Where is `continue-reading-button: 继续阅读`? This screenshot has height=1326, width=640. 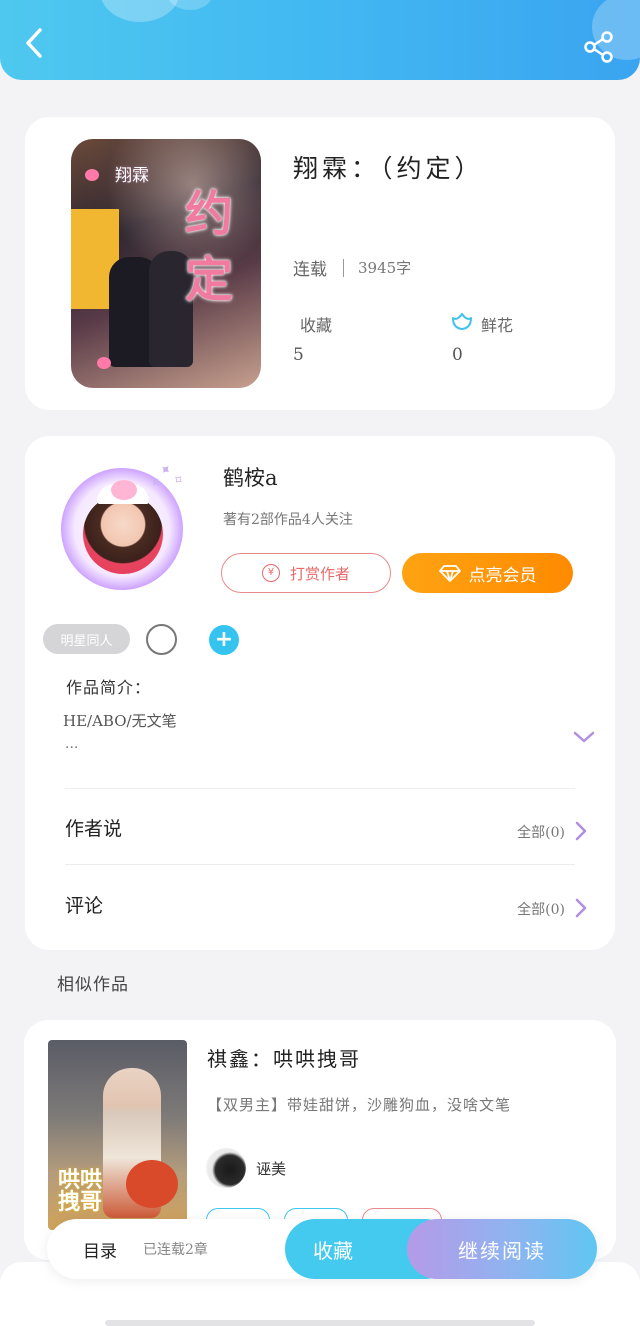 continue-reading-button: 继续阅读 is located at coordinates (502, 1249).